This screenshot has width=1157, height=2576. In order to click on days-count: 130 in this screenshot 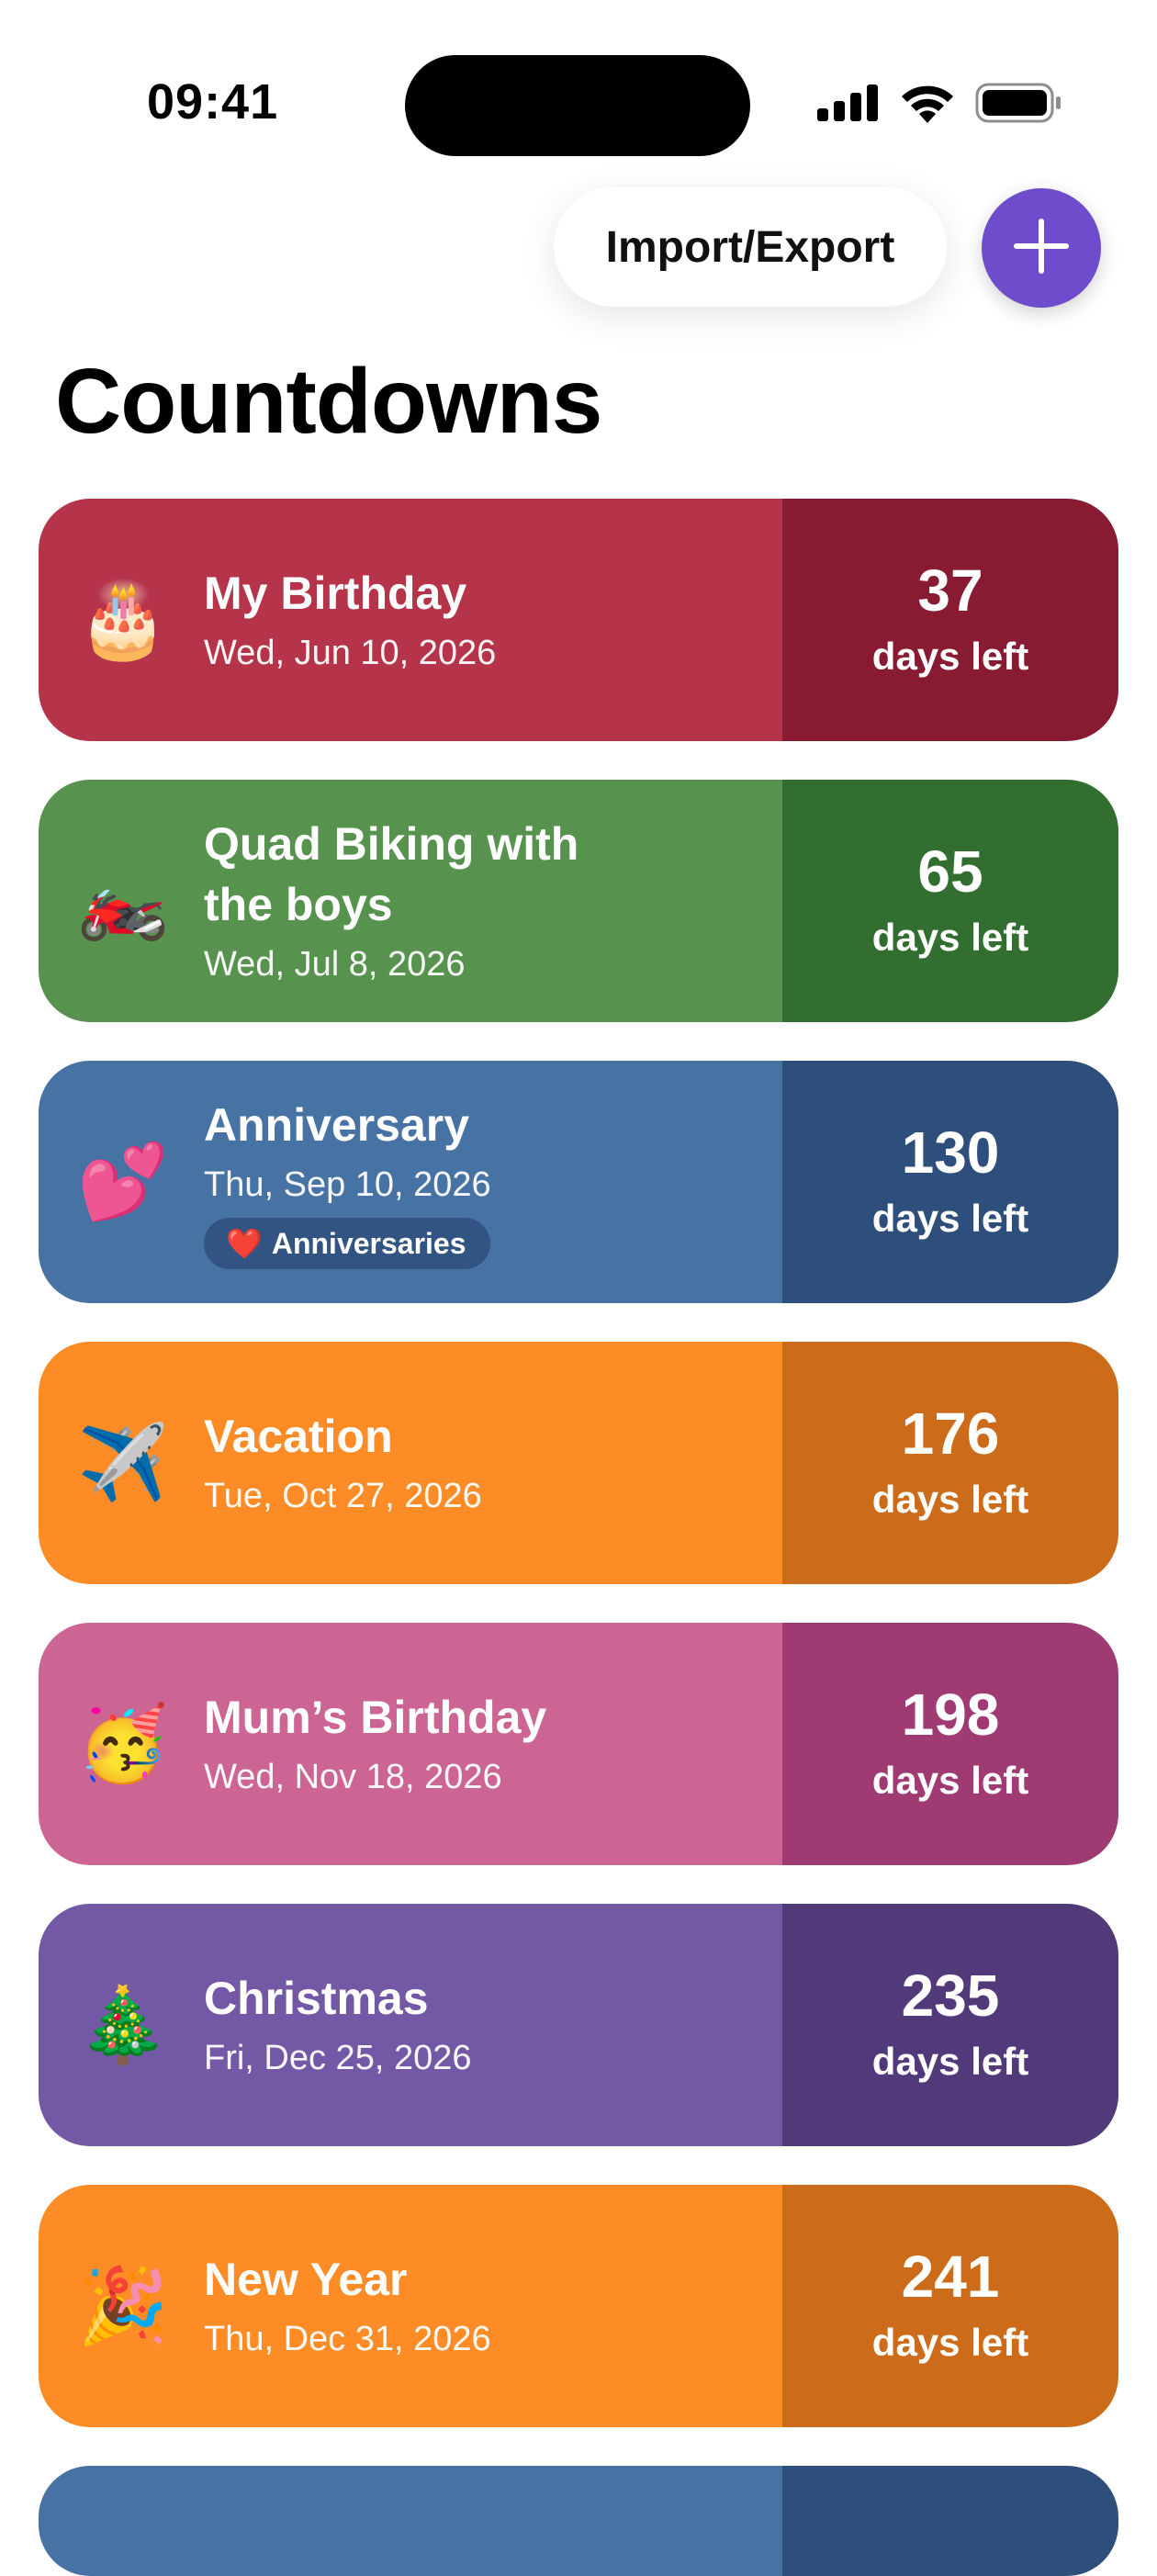, I will do `click(950, 1152)`.